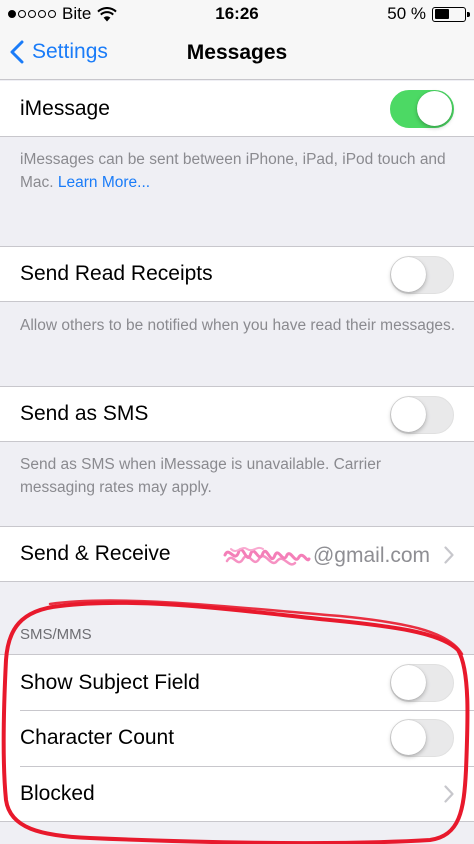 The image size is (474, 844). I want to click on battery-percent: 50 %, so click(406, 13).